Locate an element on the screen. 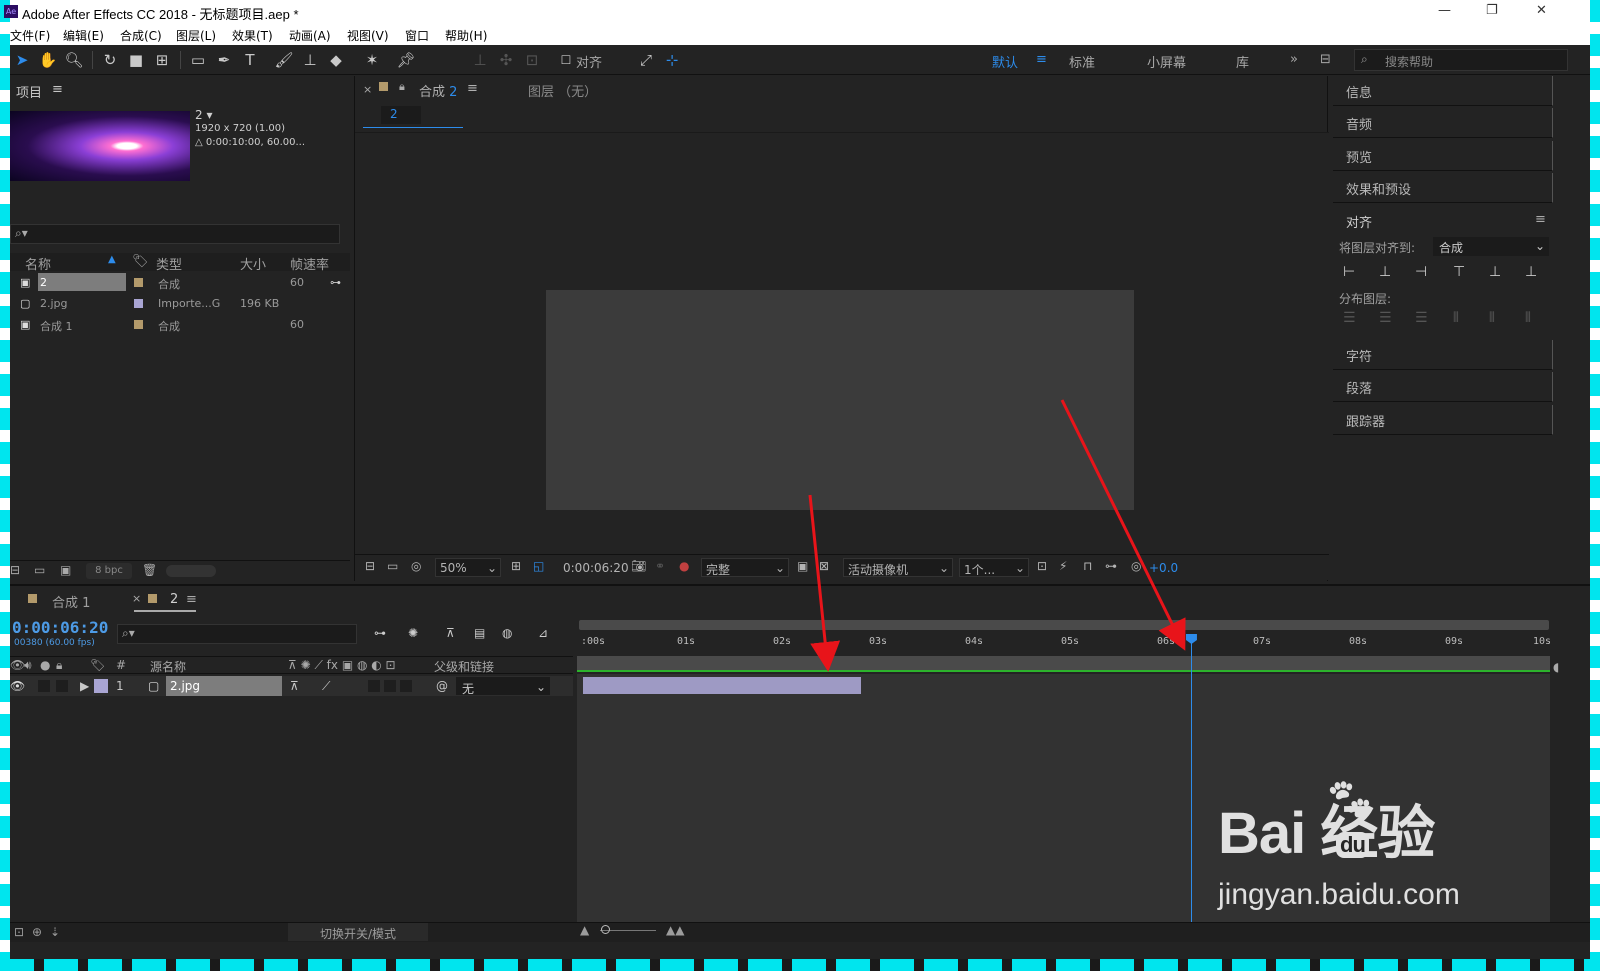 The width and height of the screenshot is (1600, 971). annotation-arrows is located at coordinates (997, 535).